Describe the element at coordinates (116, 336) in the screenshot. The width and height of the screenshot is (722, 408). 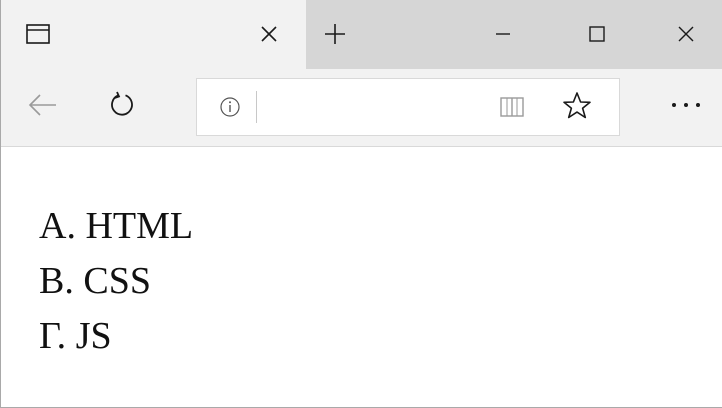
I see `list-item: Г. JS` at that location.